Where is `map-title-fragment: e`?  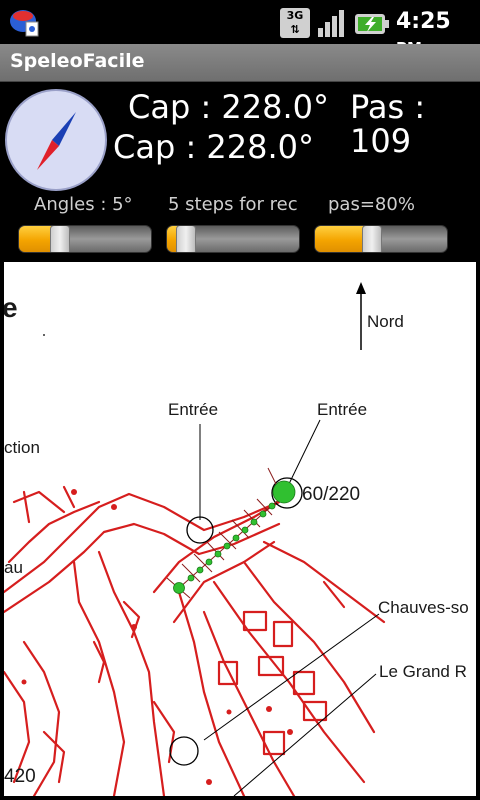
map-title-fragment: e is located at coordinates (11, 307).